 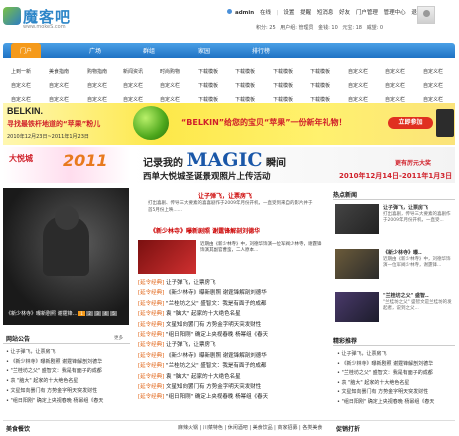 What do you see at coordinates (66, 256) in the screenshot?
I see `feature-slideshow` at bounding box center [66, 256].